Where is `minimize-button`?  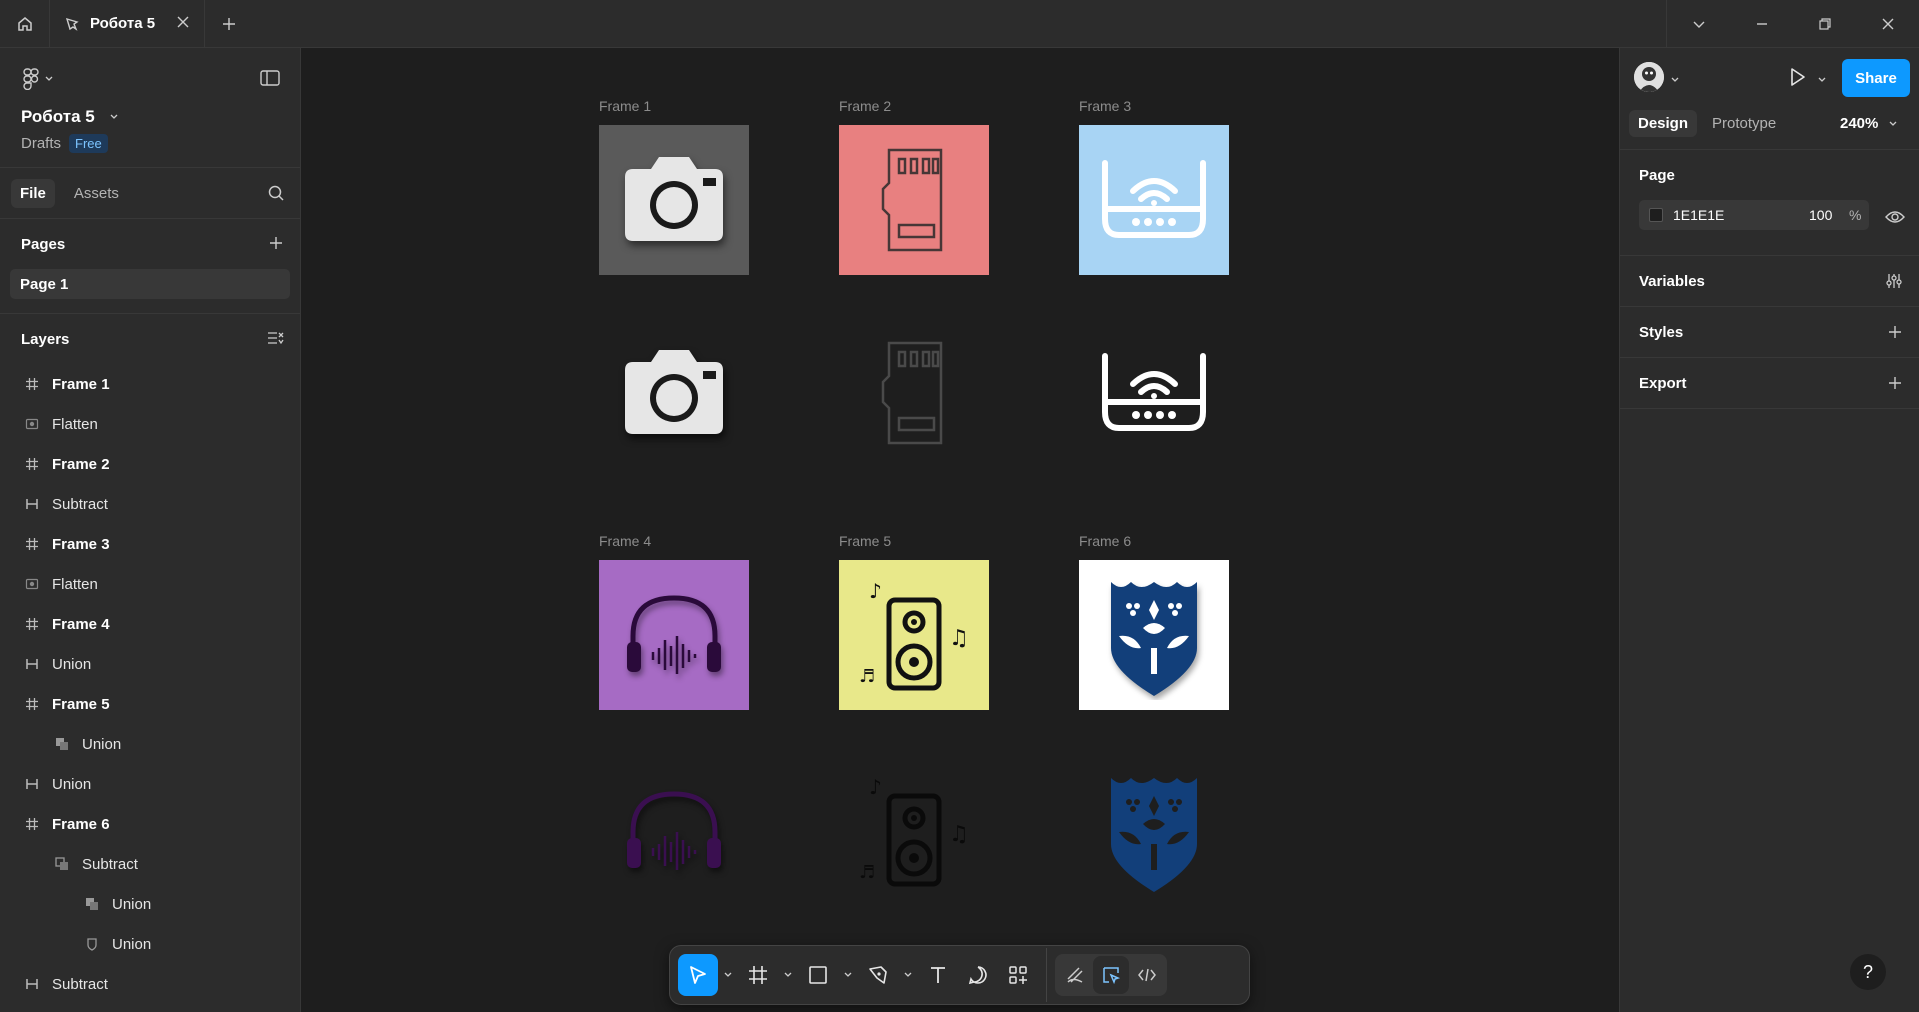
minimize-button is located at coordinates (1761, 23).